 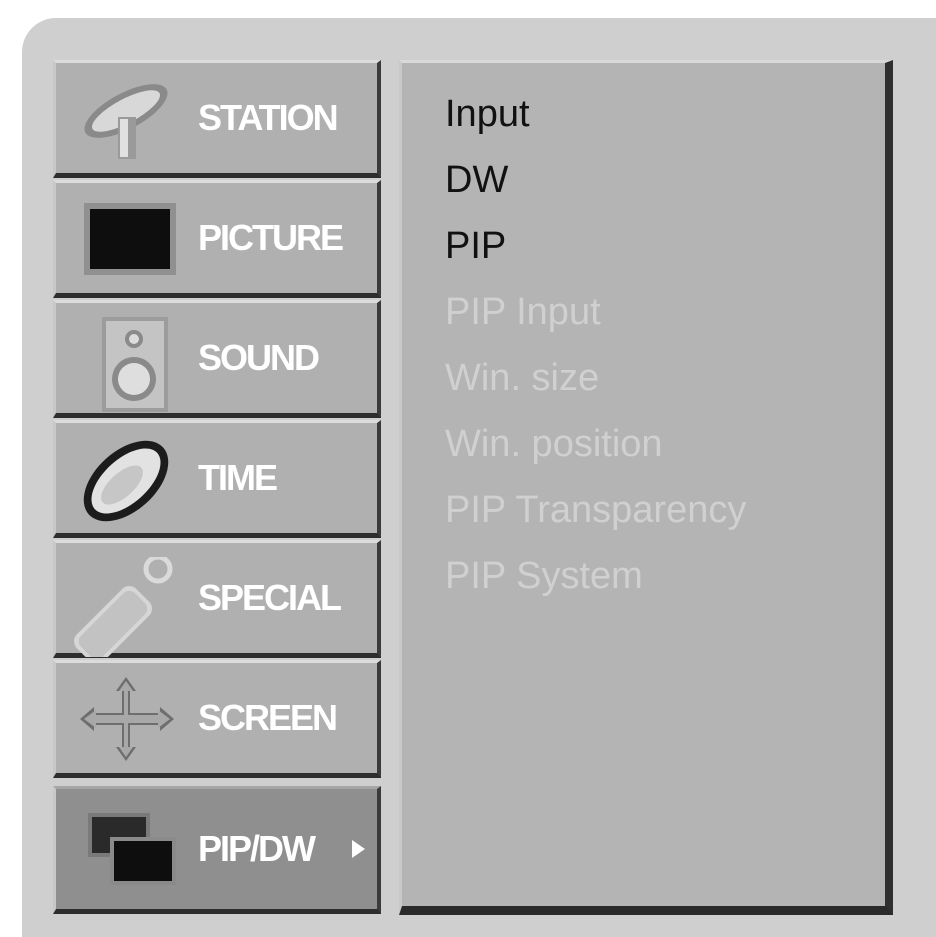 I want to click on pip-windows-icon, so click(x=129, y=849).